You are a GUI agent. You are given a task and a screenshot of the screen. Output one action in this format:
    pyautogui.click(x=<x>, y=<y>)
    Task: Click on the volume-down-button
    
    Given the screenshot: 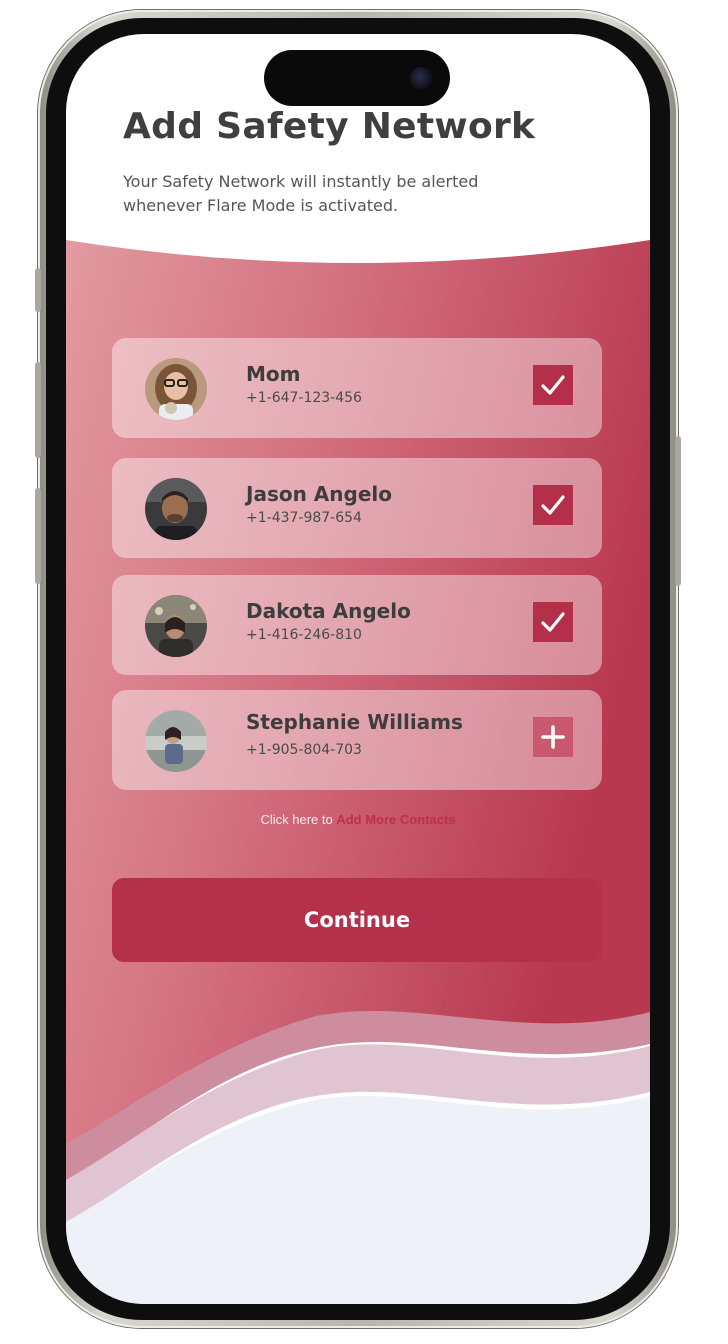 What is the action you would take?
    pyautogui.click(x=38, y=536)
    